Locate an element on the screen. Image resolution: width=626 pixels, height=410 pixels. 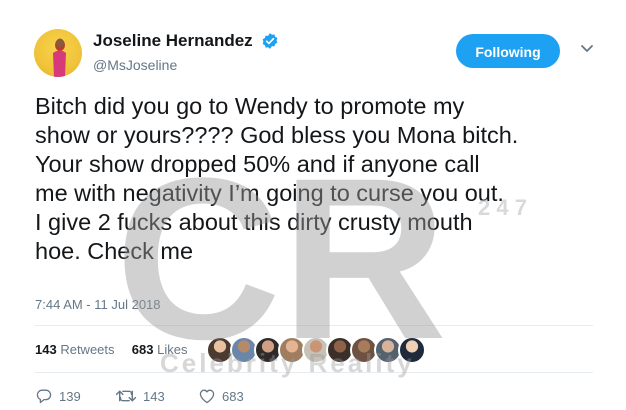
author-info: Joseline Hernandez @MsJoseline is located at coordinates (186, 52).